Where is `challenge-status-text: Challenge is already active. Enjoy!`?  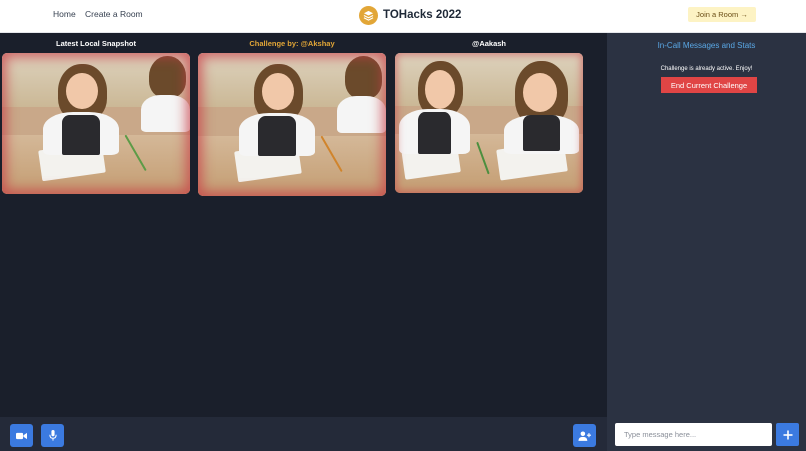
challenge-status-text: Challenge is already active. Enjoy! is located at coordinates (706, 69).